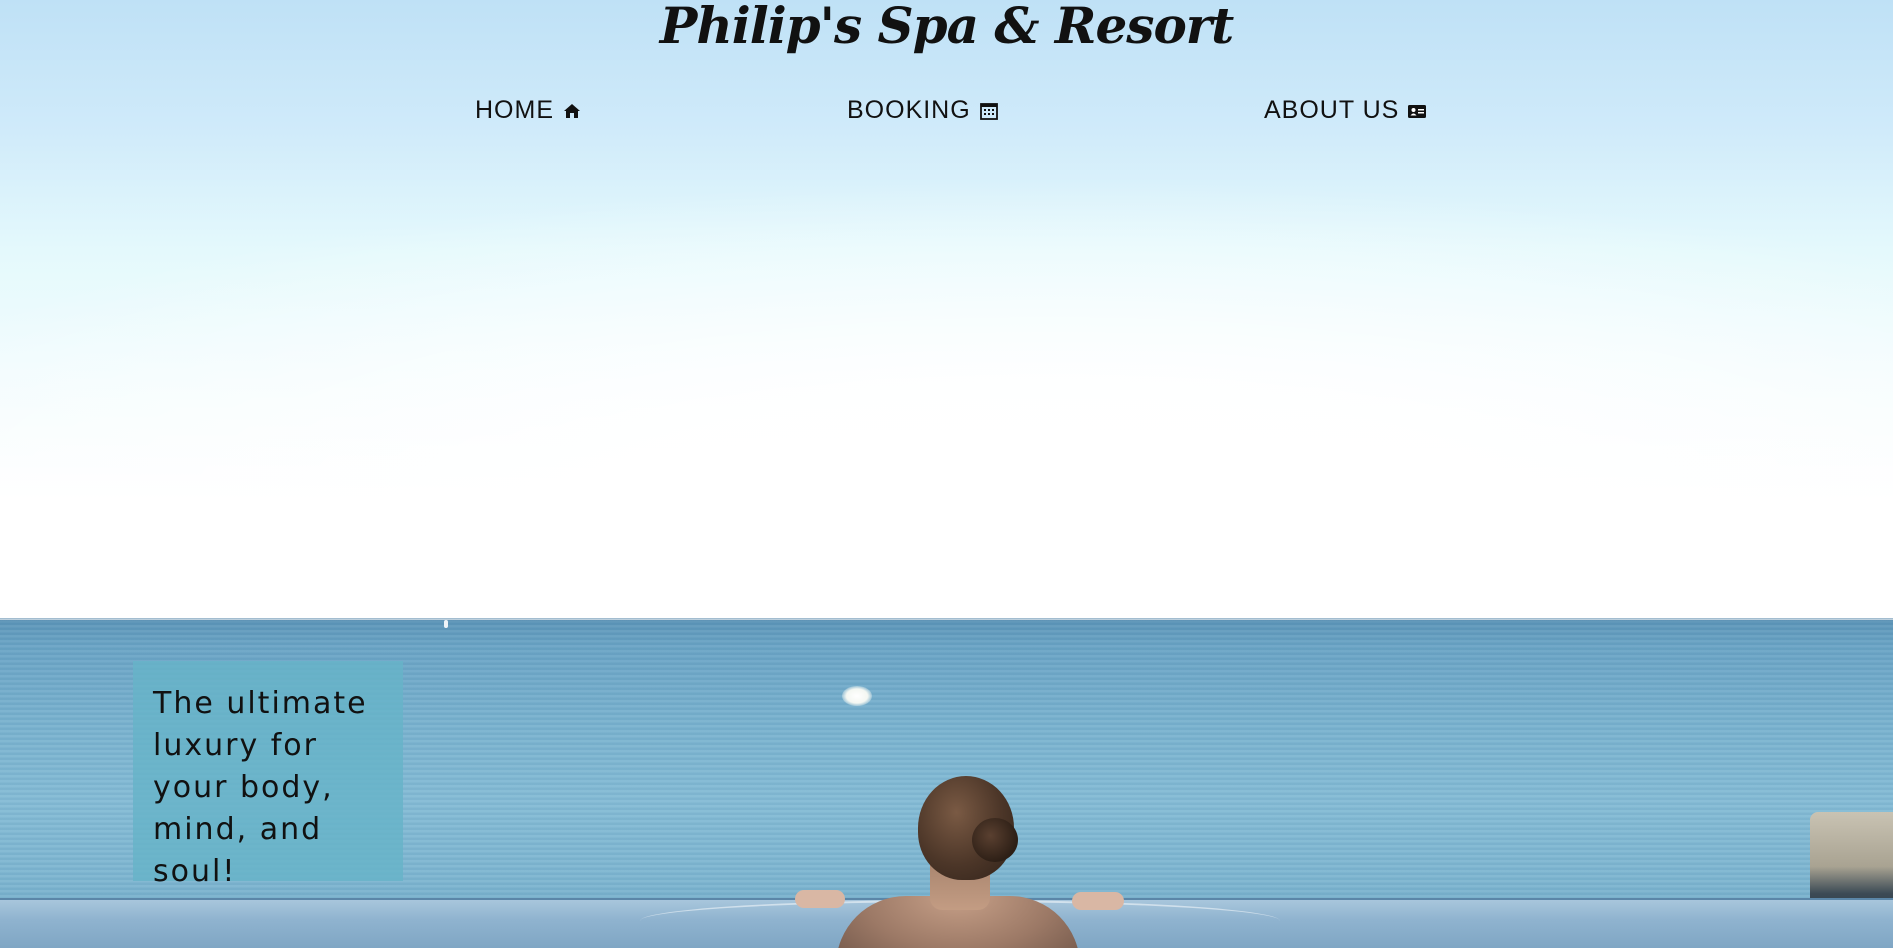 The width and height of the screenshot is (1893, 948). Describe the element at coordinates (995, 840) in the screenshot. I see `person-hair-bun` at that location.